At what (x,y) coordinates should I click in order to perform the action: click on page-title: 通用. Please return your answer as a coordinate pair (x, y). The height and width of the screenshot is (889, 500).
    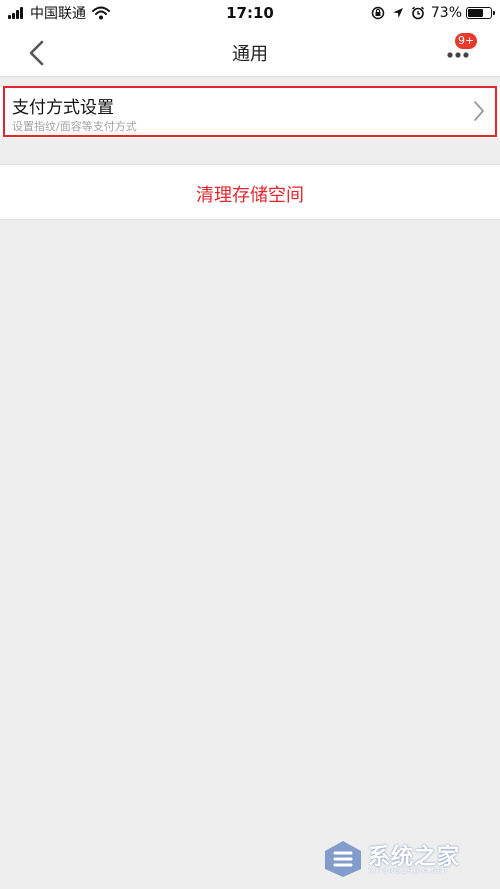
    Looking at the image, I should click on (250, 54).